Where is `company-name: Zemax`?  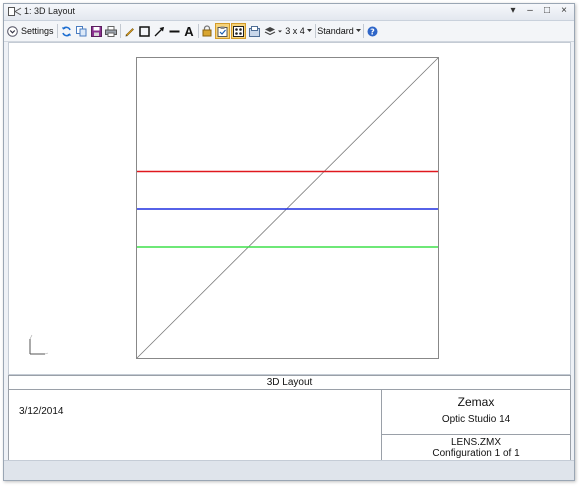
company-name: Zemax is located at coordinates (476, 402).